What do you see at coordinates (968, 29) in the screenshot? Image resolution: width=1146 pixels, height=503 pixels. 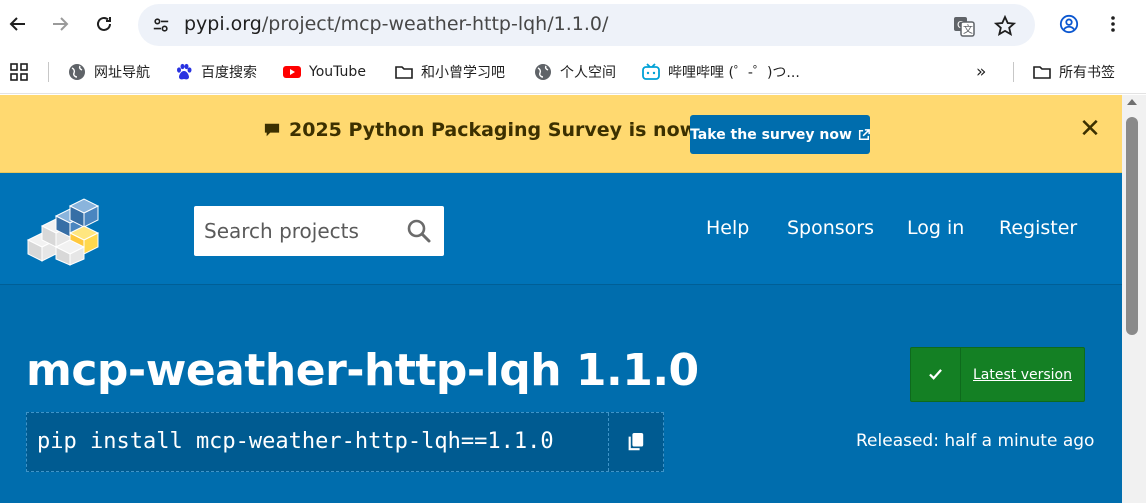 I see `svg-text: 文` at bounding box center [968, 29].